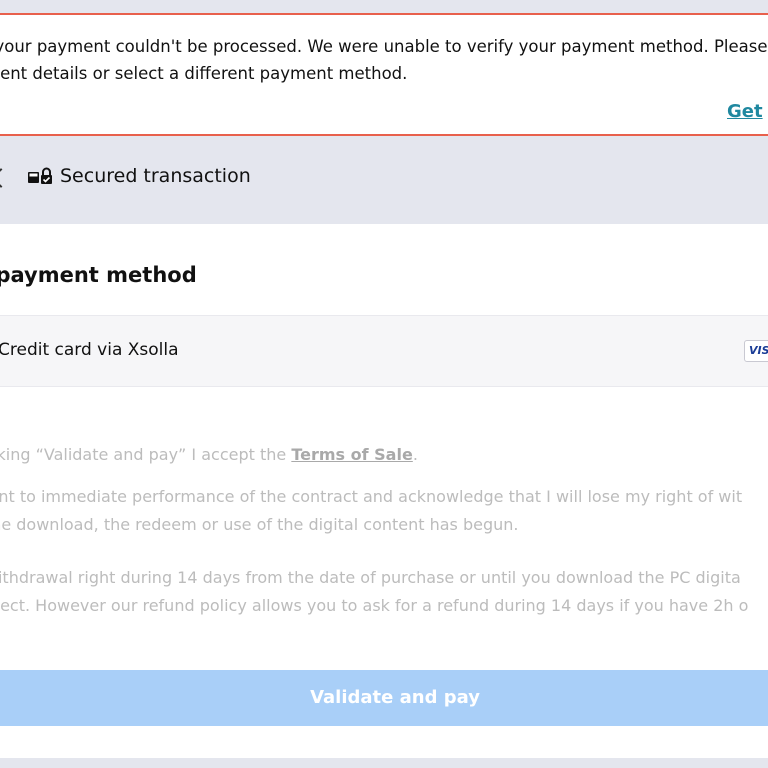  Describe the element at coordinates (384, 698) in the screenshot. I see `validate-and-pay-button: Validate and pay` at that location.